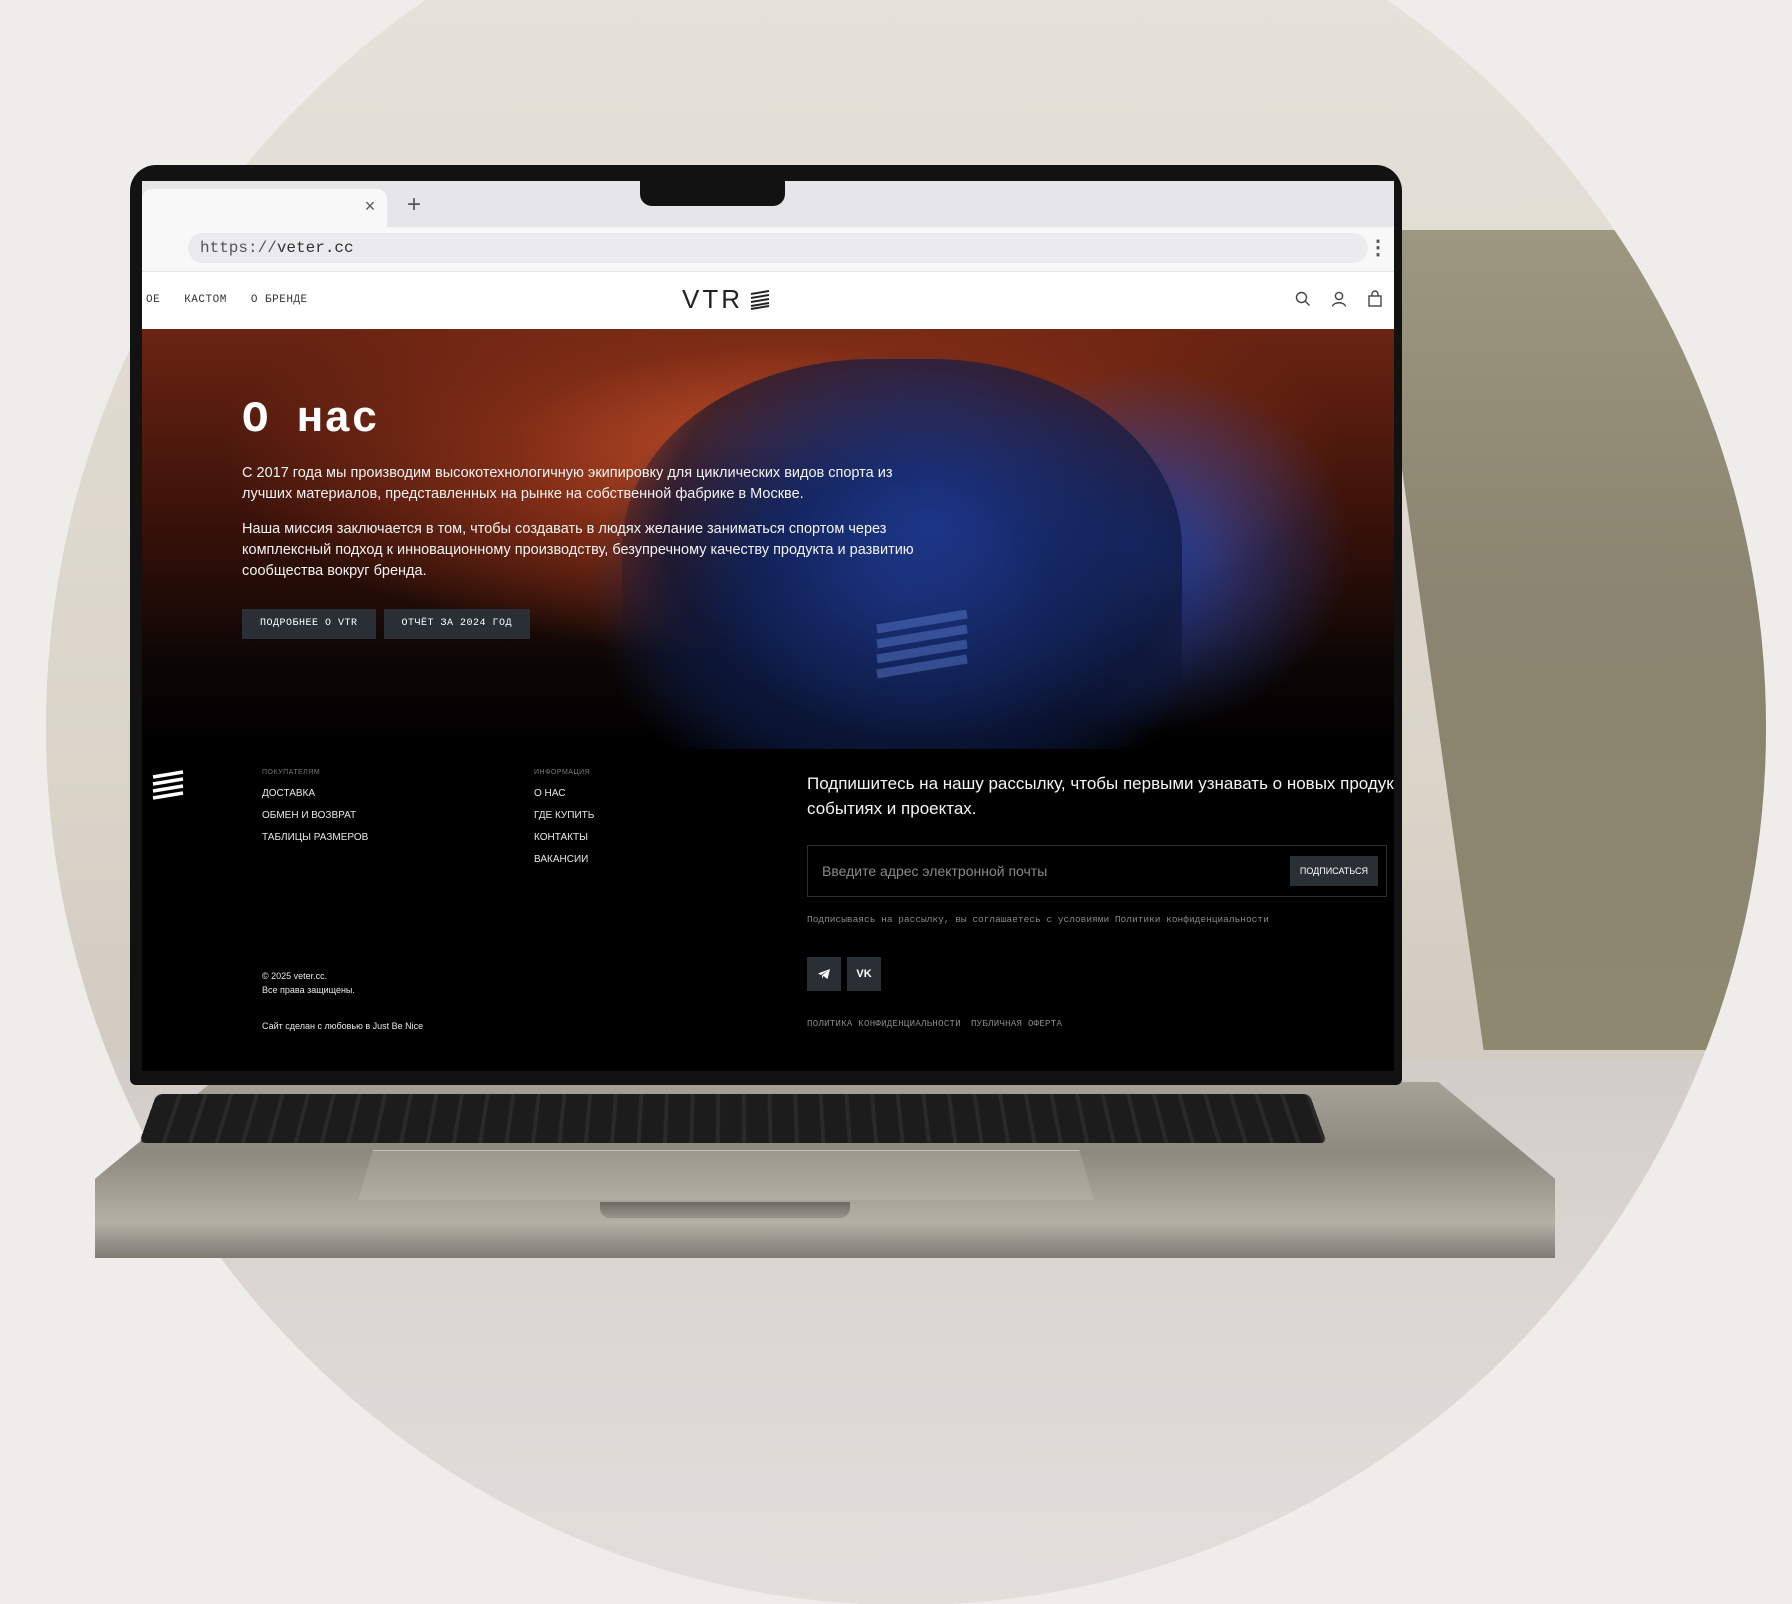 The image size is (1792, 1604). What do you see at coordinates (844, 974) in the screenshot?
I see `social-links: VK` at bounding box center [844, 974].